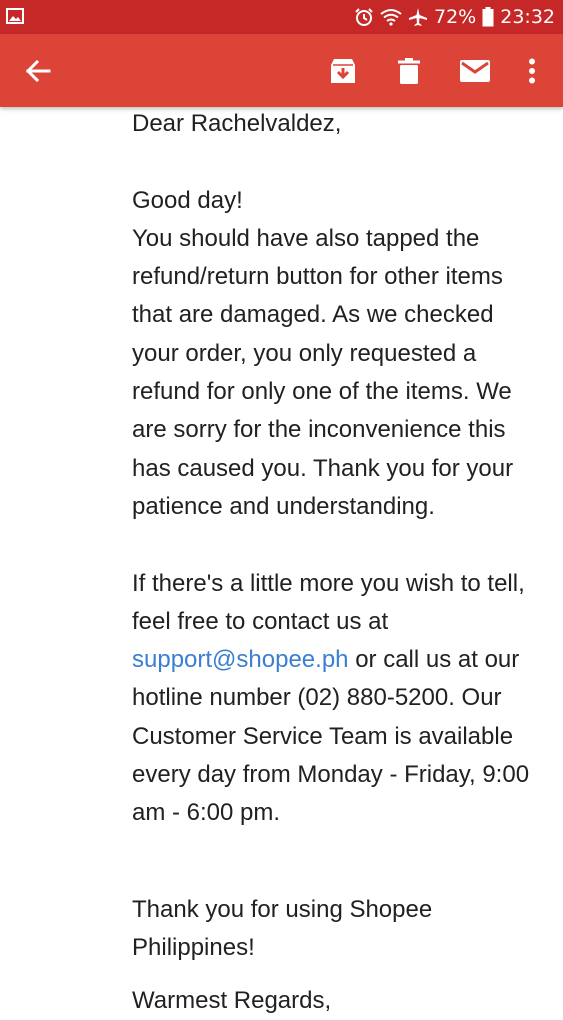 Image resolution: width=563 pixels, height=1020 pixels. Describe the element at coordinates (527, 17) in the screenshot. I see `clock: 23:32` at that location.